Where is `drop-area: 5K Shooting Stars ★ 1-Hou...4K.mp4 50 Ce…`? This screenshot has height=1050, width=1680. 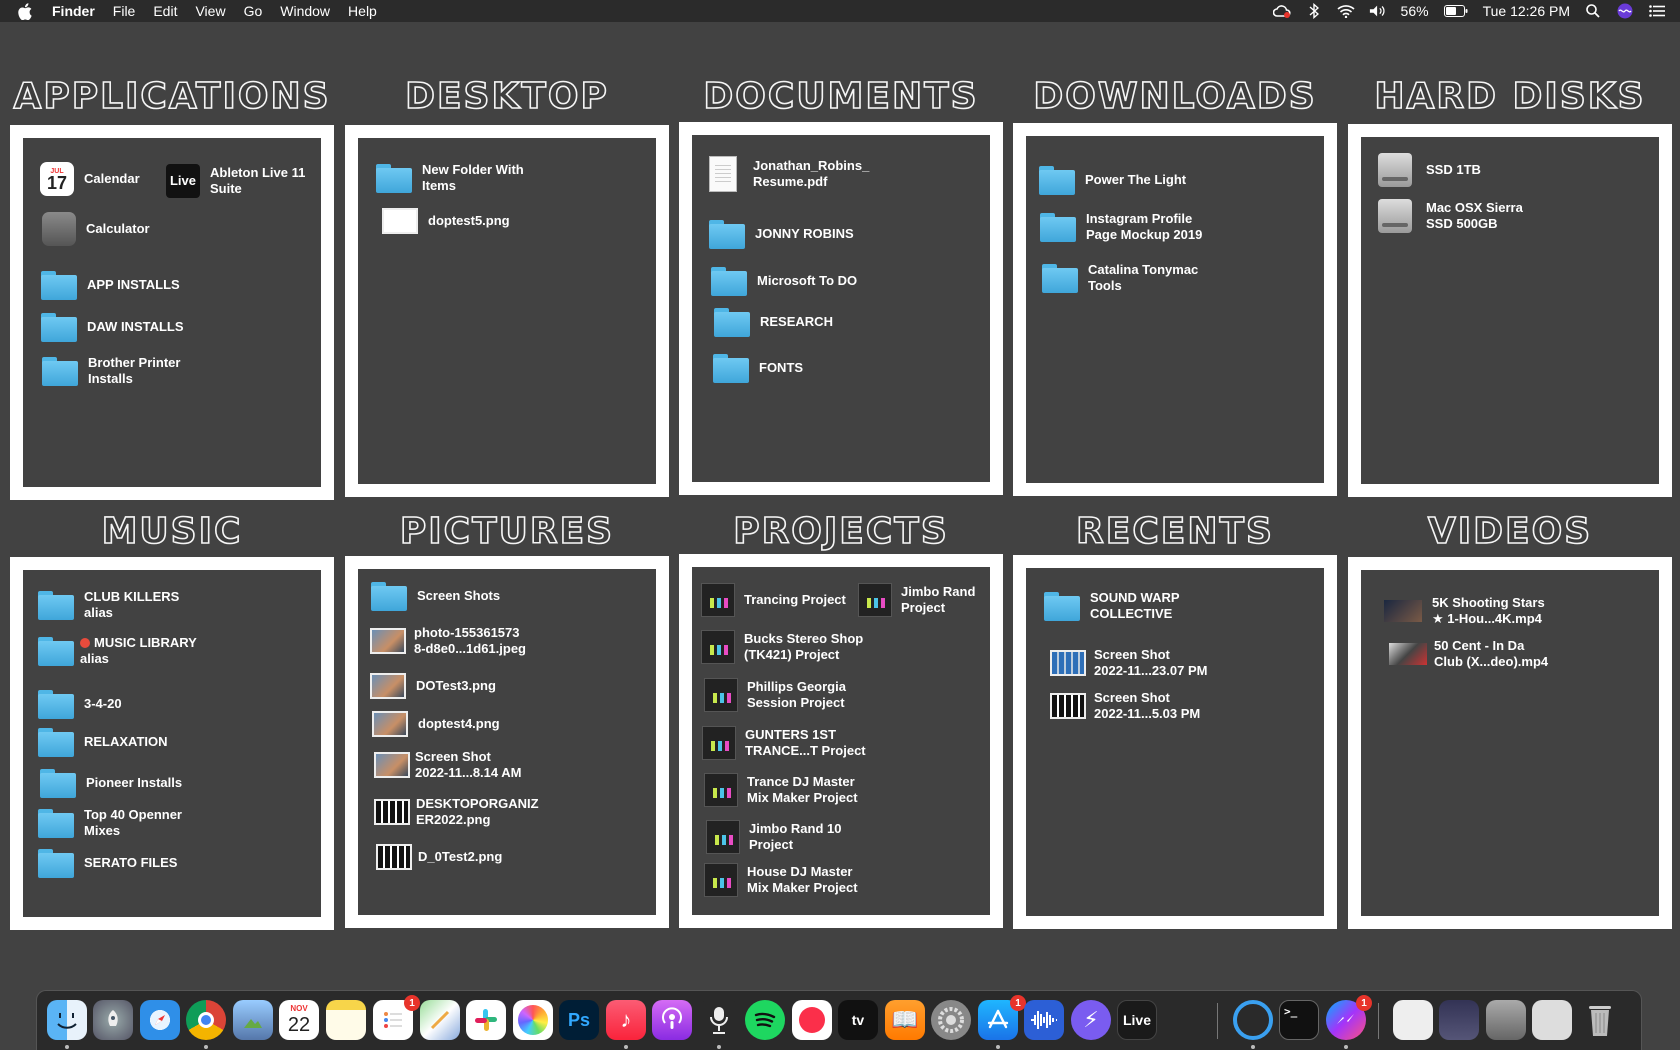 drop-area: 5K Shooting Stars ★ 1-Hou...4K.mp4 50 Ce… is located at coordinates (1510, 743).